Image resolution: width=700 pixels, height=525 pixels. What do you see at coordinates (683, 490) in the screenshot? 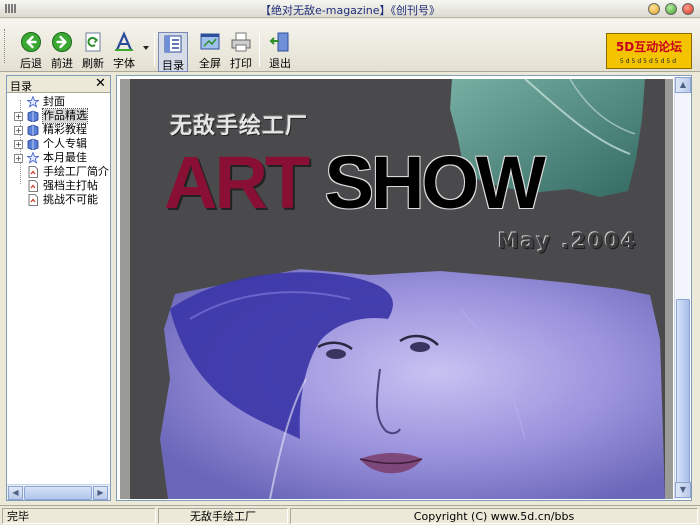
I see `scroll-down-icon: ▼` at bounding box center [683, 490].